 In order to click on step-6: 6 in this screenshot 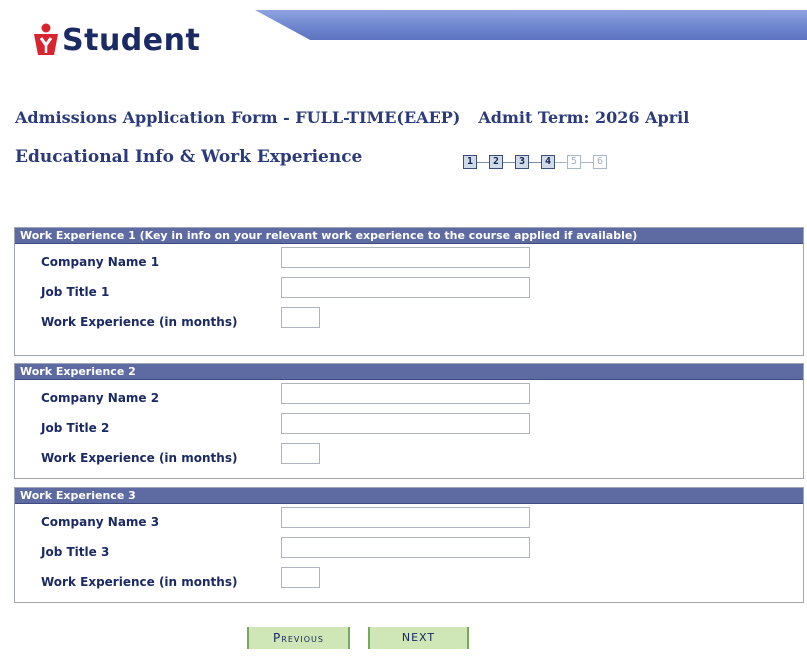, I will do `click(600, 162)`.